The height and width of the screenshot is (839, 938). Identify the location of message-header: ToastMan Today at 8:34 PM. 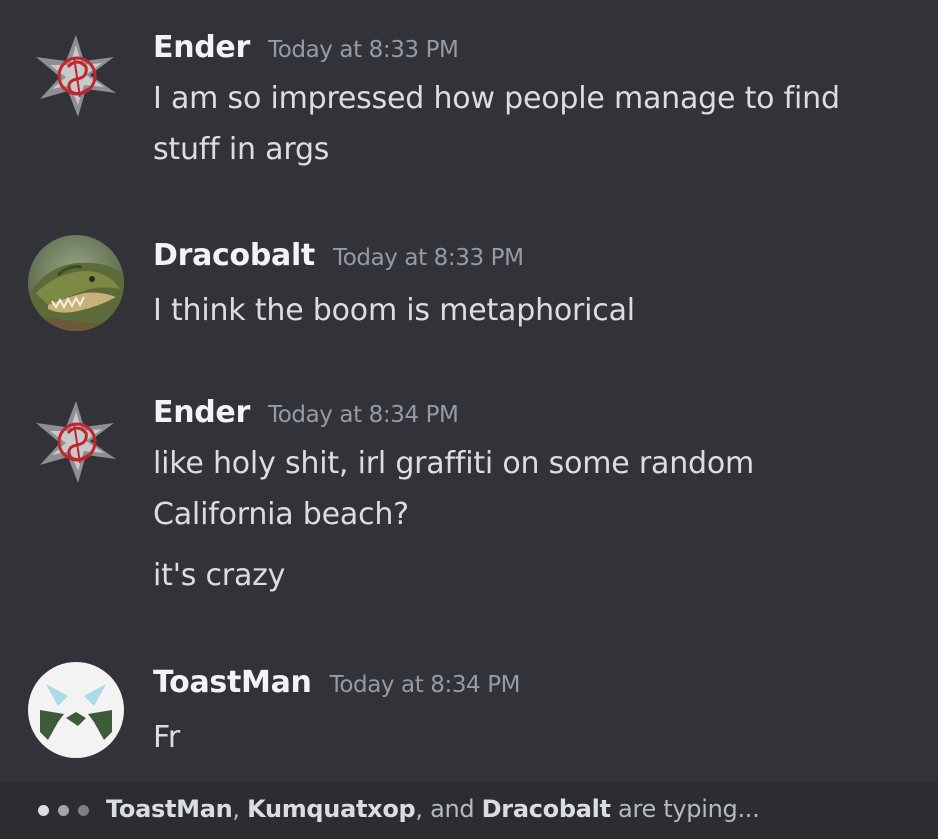
(337, 682).